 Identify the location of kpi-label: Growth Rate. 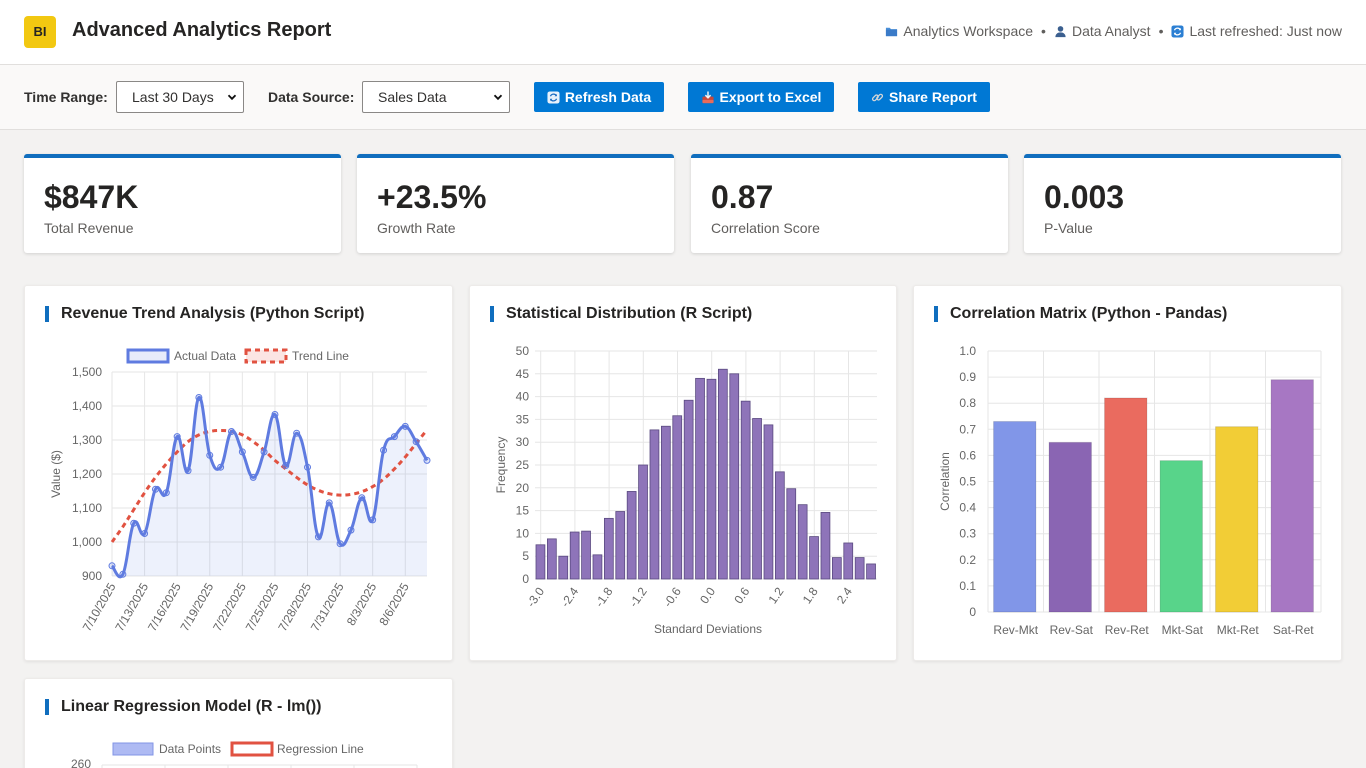
(416, 228).